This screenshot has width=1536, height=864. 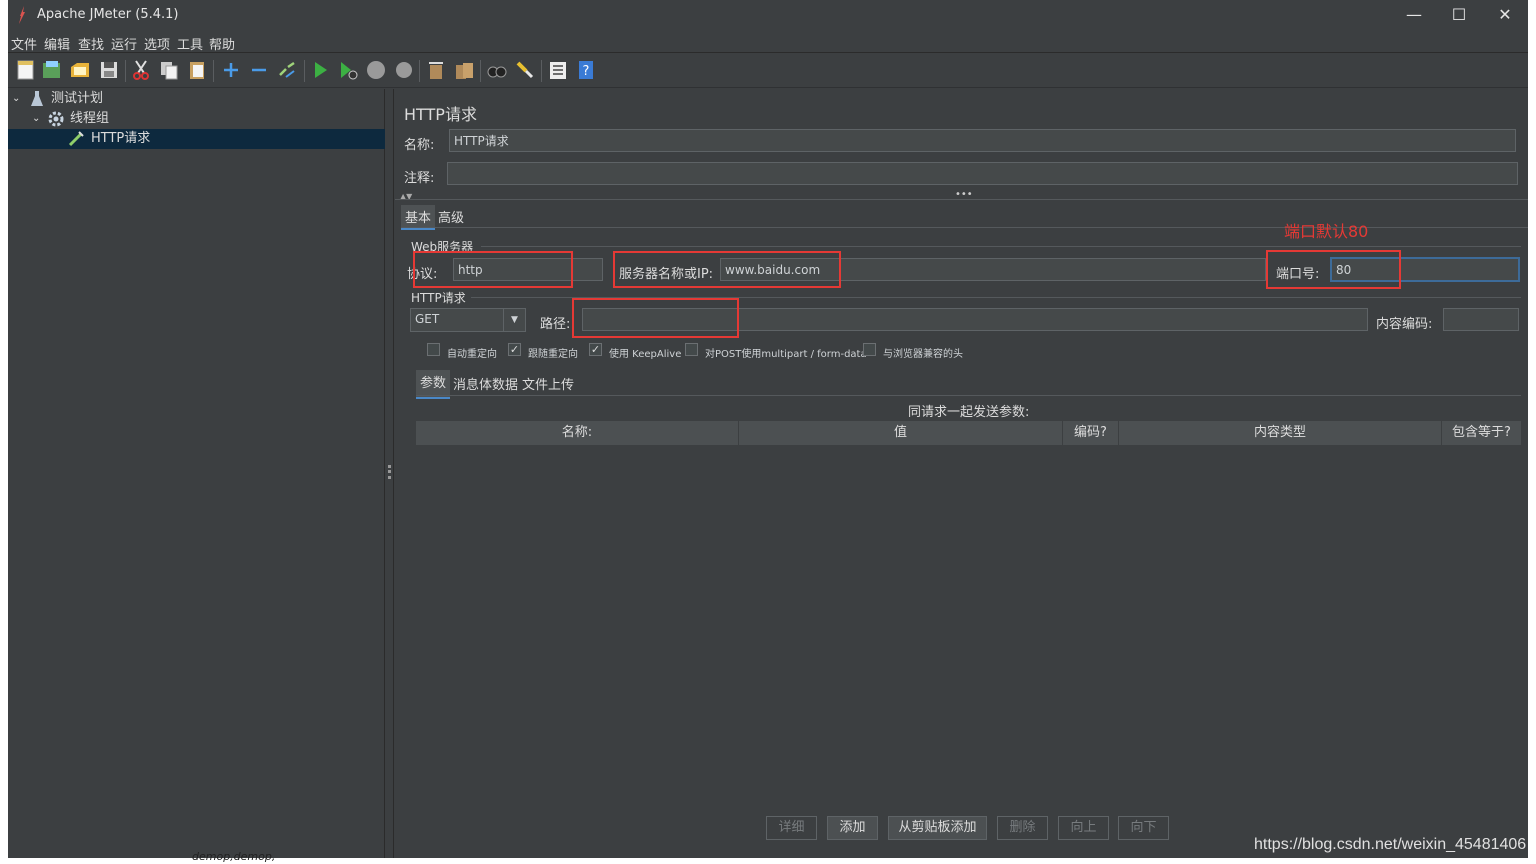 What do you see at coordinates (727, 269) in the screenshot?
I see `highlight-server` at bounding box center [727, 269].